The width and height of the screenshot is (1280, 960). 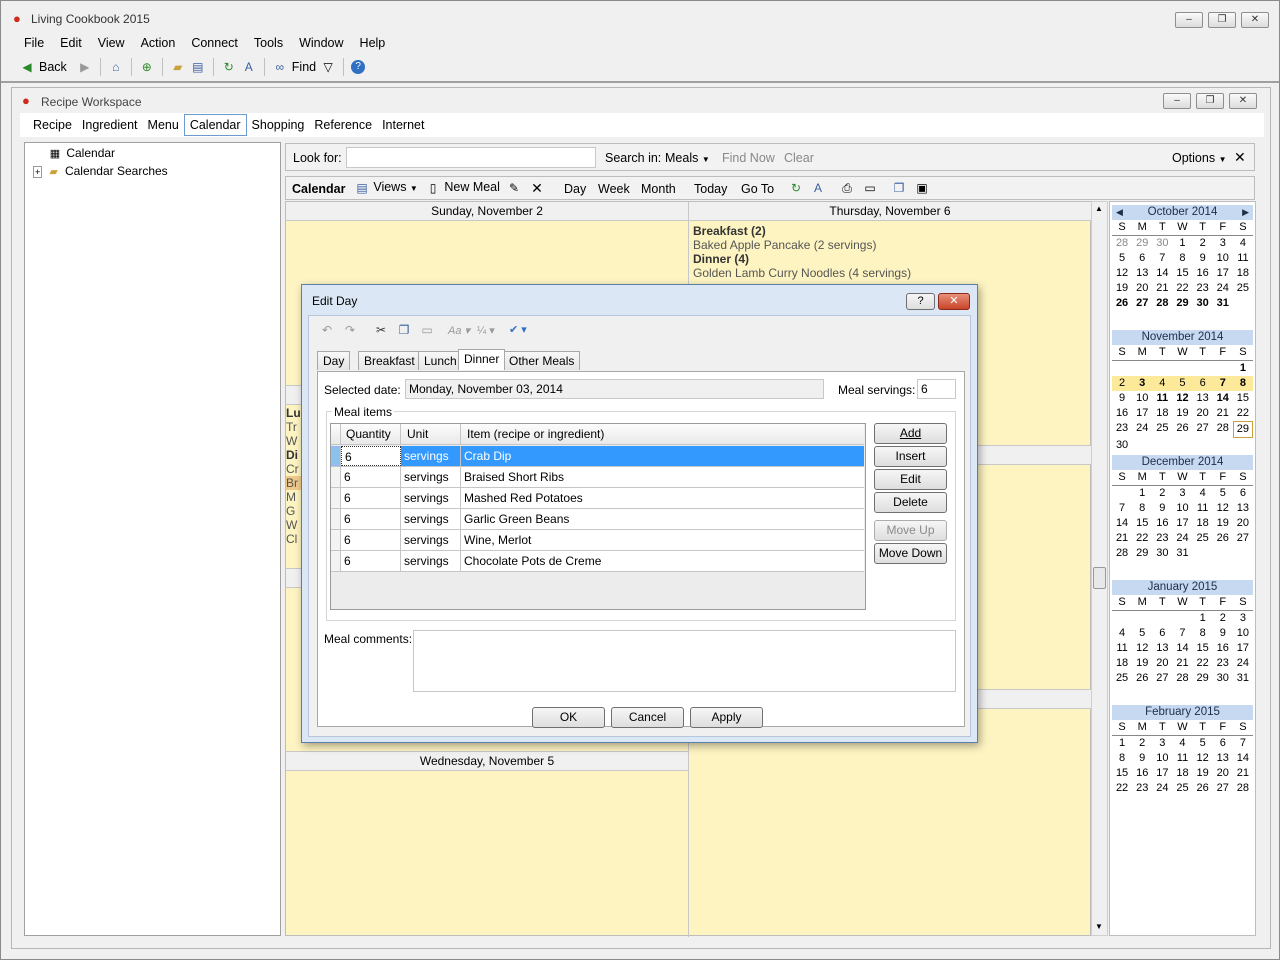 I want to click on menu-connect: Connect, so click(x=214, y=43).